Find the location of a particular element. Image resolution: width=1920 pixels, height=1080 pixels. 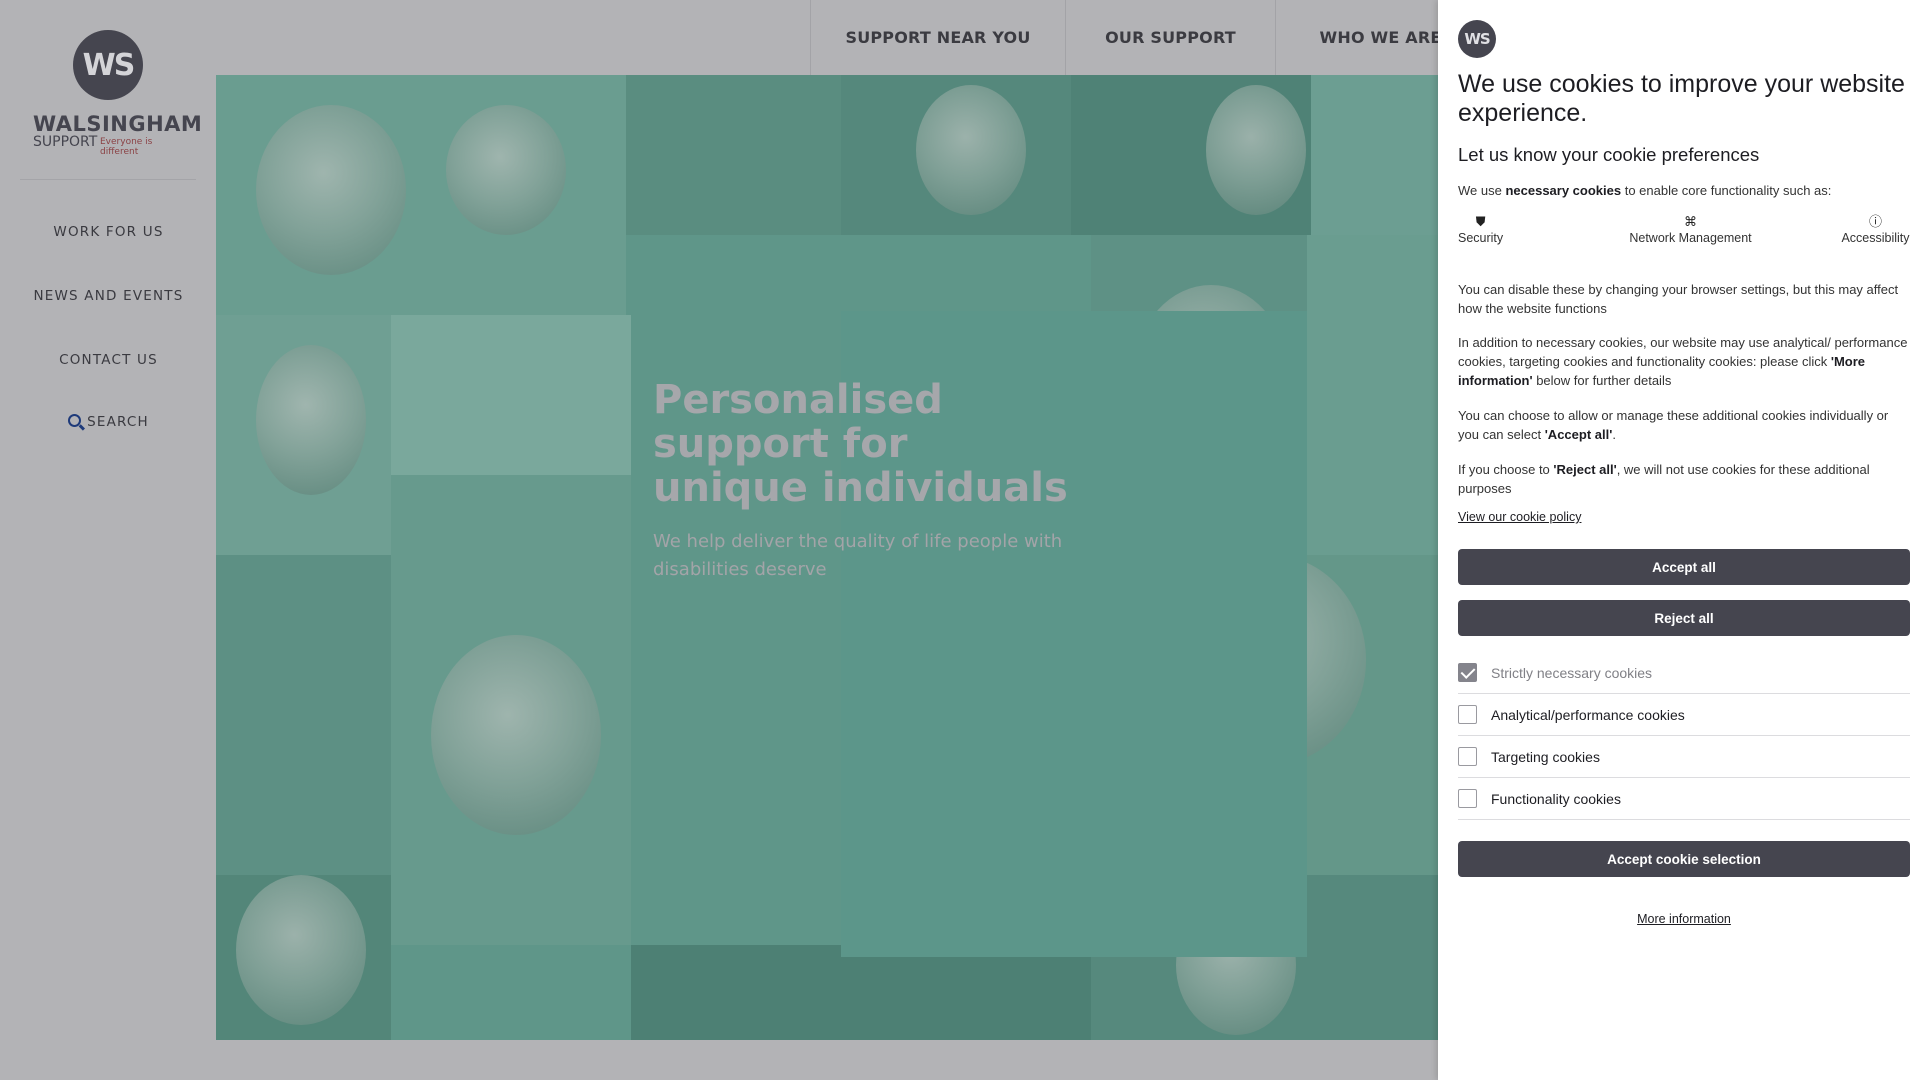

intro-text: We use is located at coordinates (1482, 190).